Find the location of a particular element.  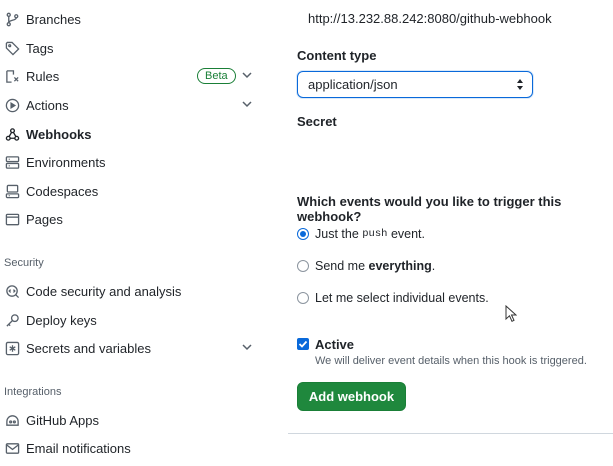

integrations-heading: Integrations is located at coordinates (33, 392).